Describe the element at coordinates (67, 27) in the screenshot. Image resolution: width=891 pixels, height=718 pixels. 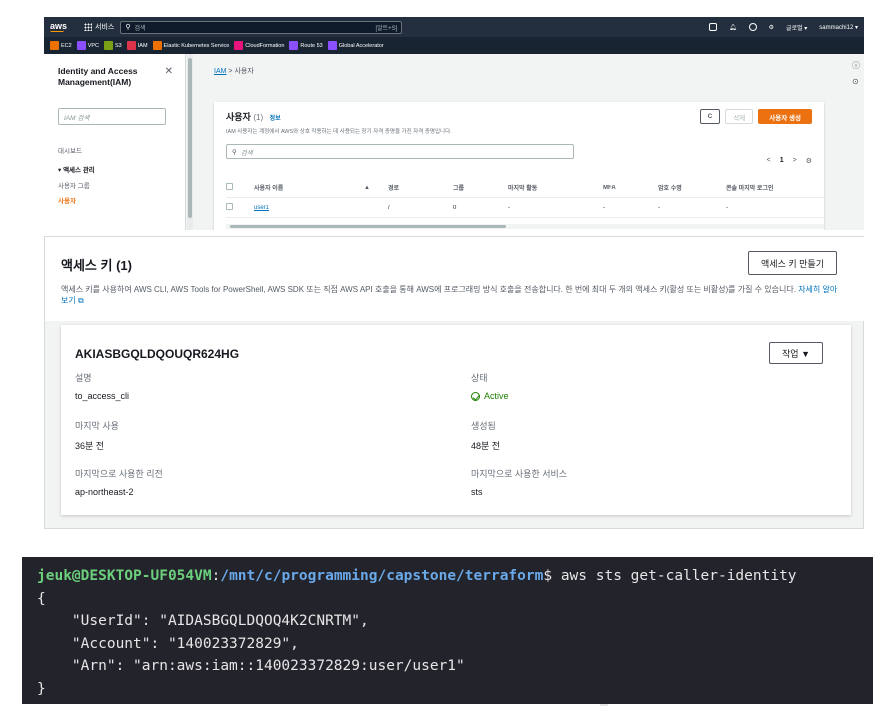
I see `aws-logo: aws` at that location.